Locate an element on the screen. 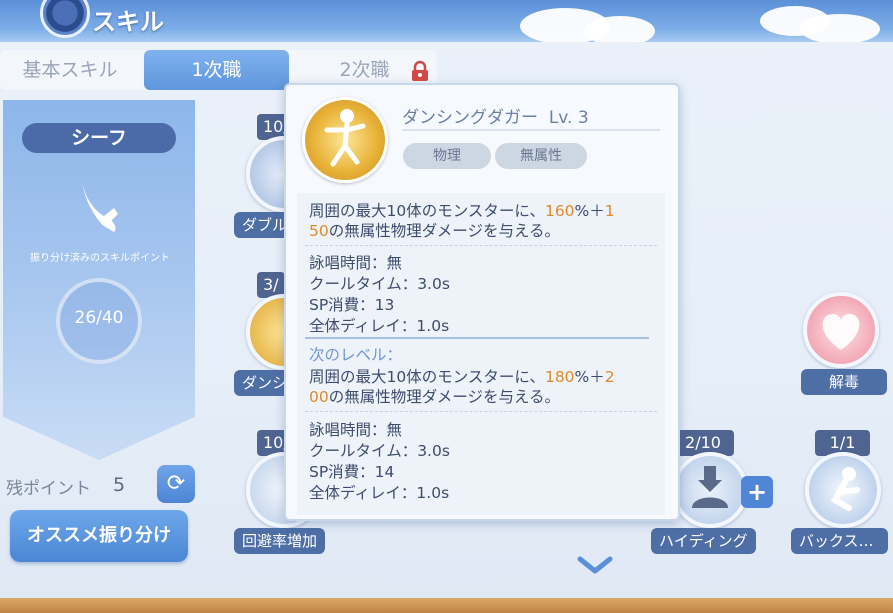 This screenshot has width=893, height=613. next-sp-cost: SP消費：14 is located at coordinates (352, 472).